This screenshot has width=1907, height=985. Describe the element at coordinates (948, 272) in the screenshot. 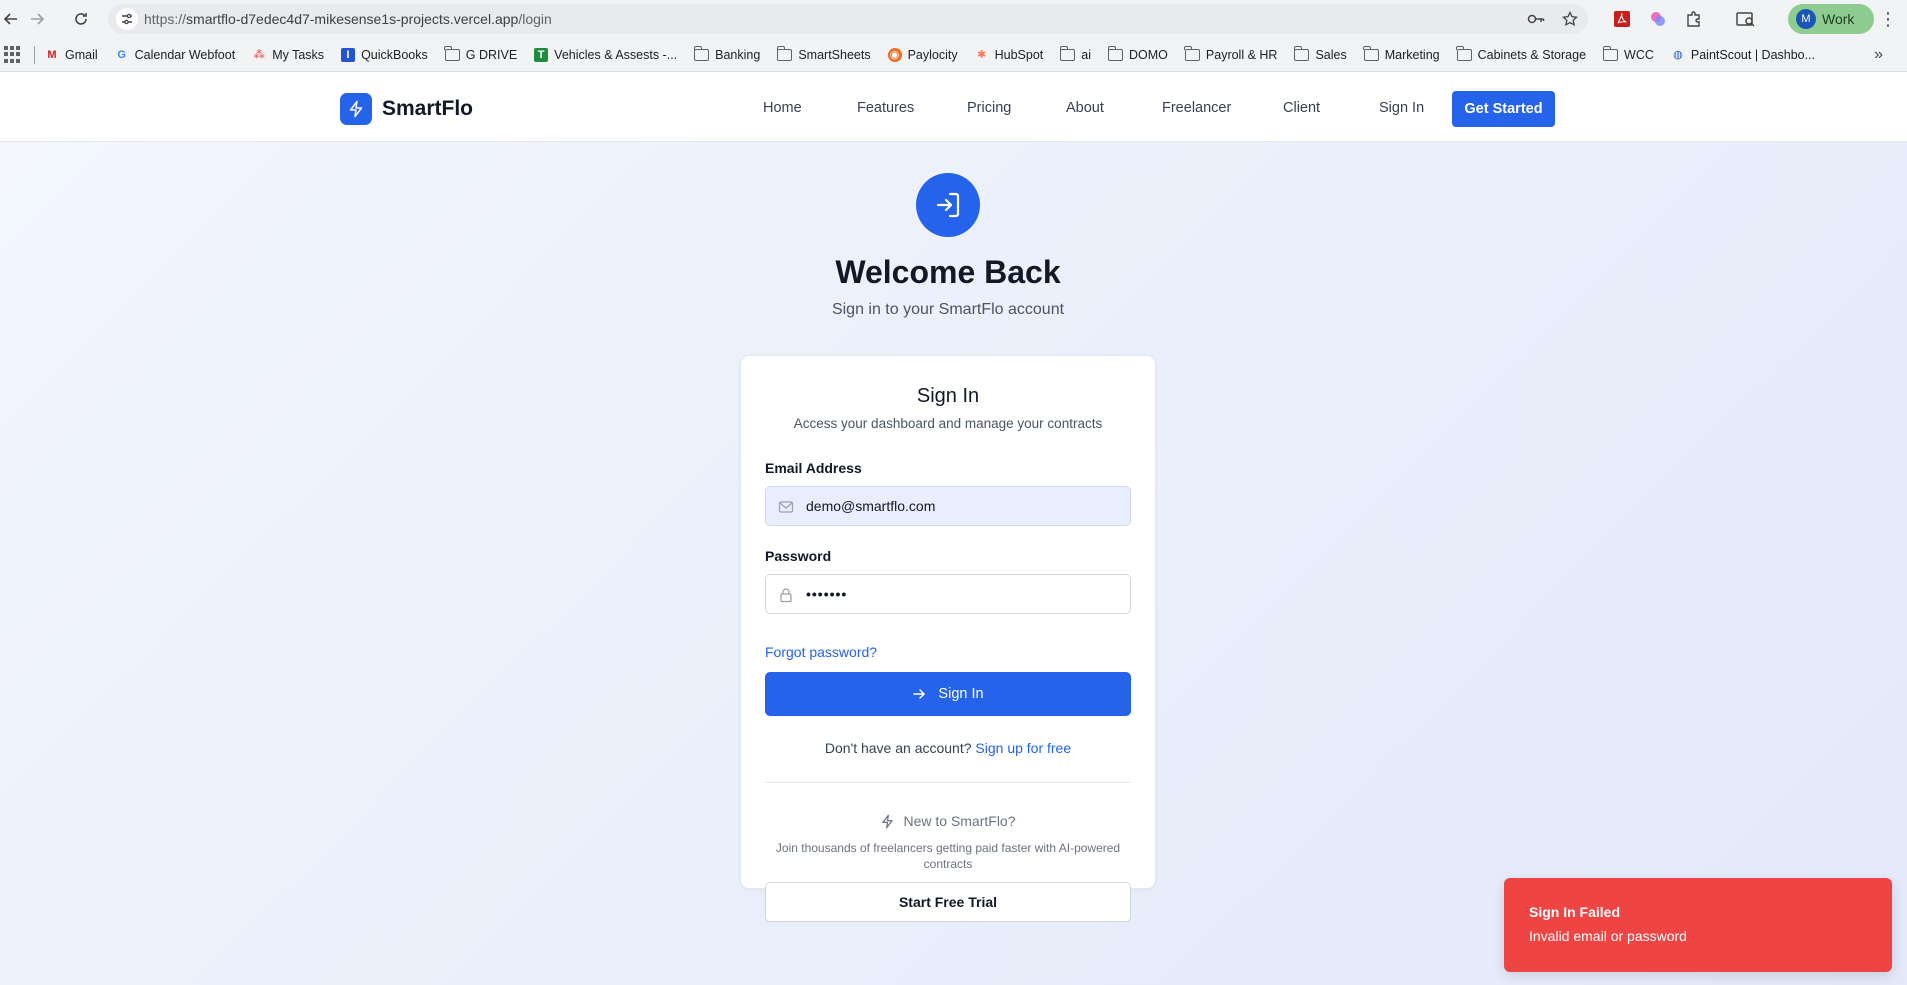

I see `page-title: Welcome Back` at that location.